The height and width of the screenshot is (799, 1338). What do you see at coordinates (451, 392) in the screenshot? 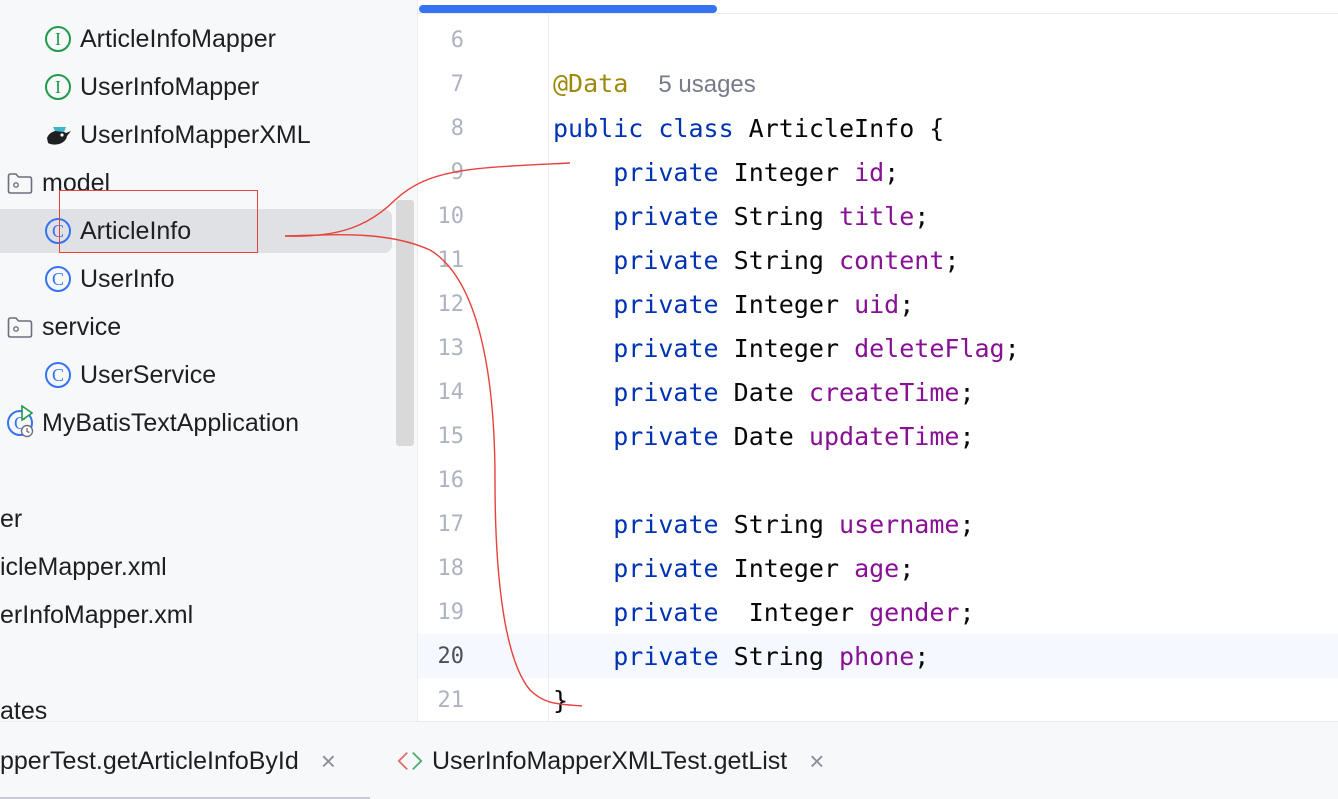
I see `line-number: 14` at bounding box center [451, 392].